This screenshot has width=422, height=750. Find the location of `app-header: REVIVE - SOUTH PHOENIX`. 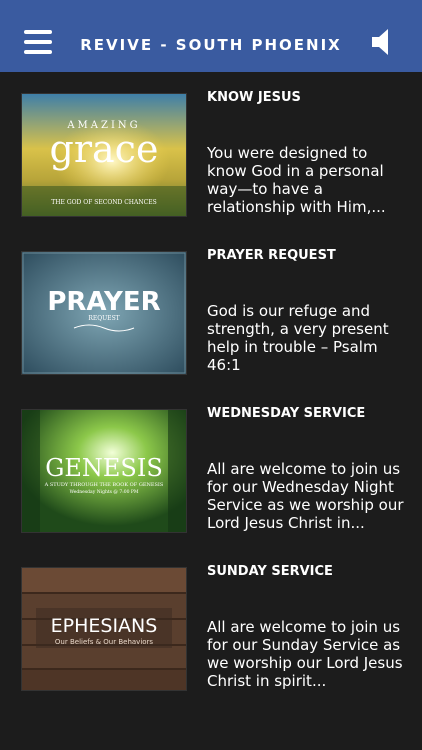

app-header: REVIVE - SOUTH PHOENIX is located at coordinates (211, 36).